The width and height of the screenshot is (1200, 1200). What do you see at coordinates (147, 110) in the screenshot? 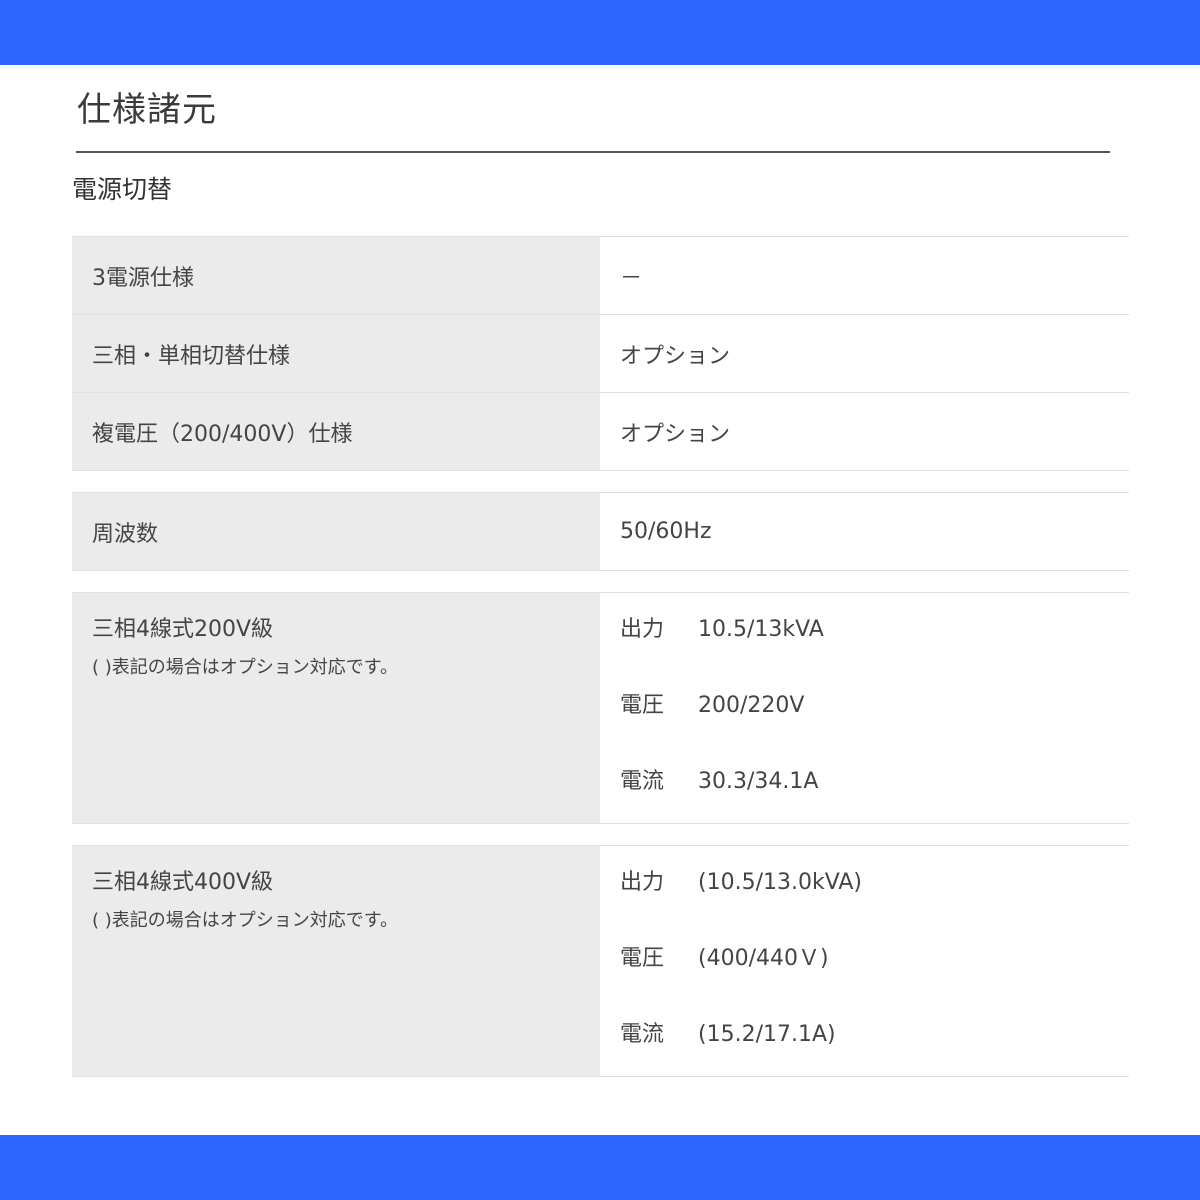
I see `page-title: 仕様諸元` at bounding box center [147, 110].